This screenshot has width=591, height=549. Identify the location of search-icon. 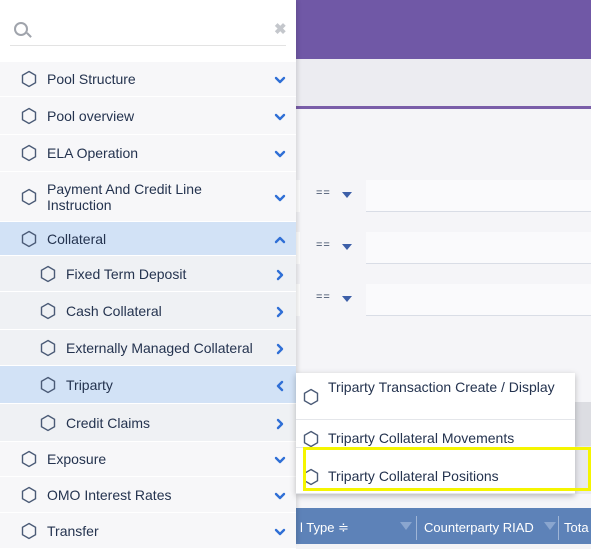
(21, 29).